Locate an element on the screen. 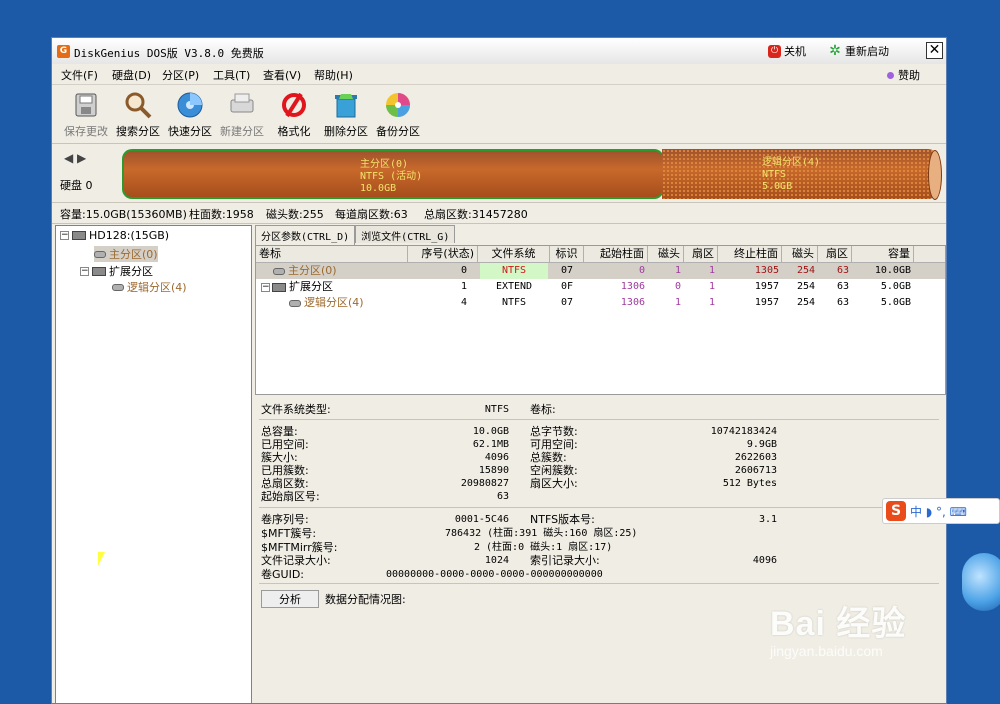  used-space-value: 62.1MB is located at coordinates (490, 444).